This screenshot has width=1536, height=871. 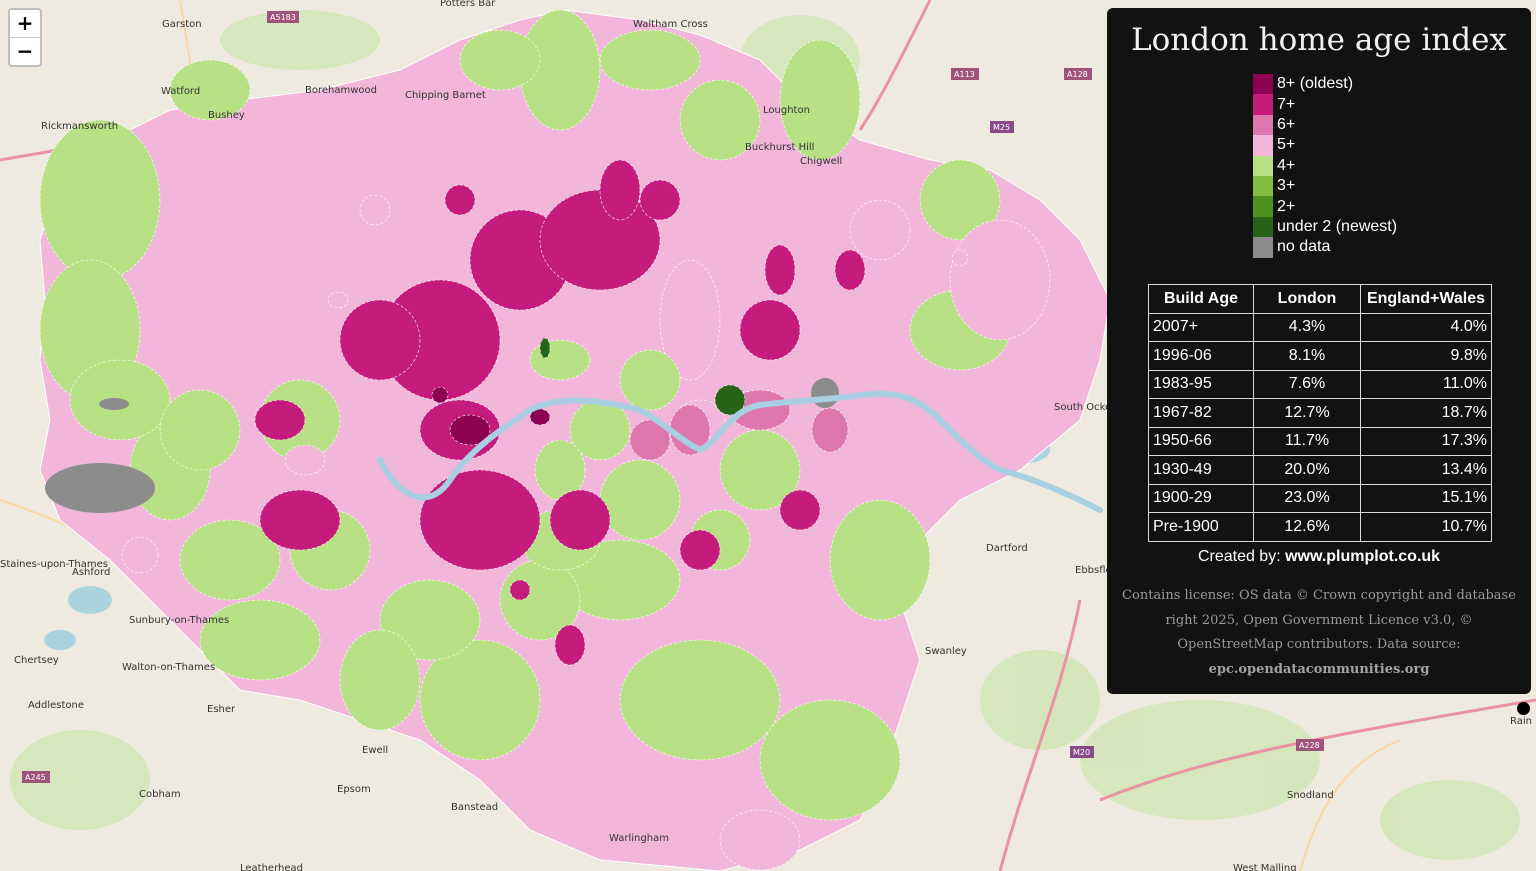 I want to click on svg-text: Chipping Barnet, so click(x=445, y=95).